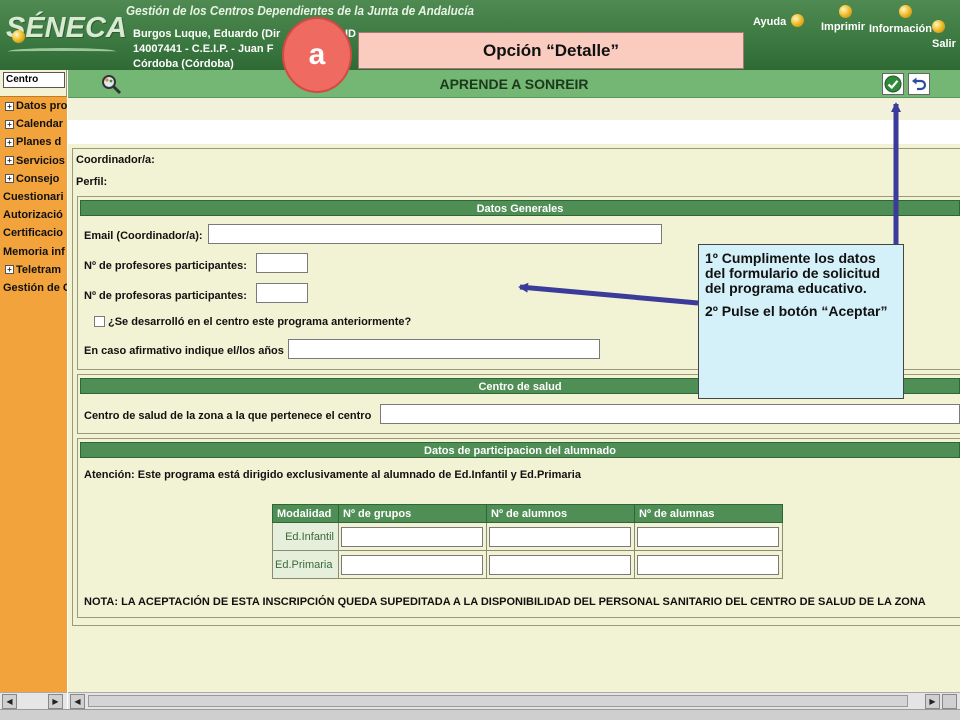 The image size is (960, 720). I want to click on scroll-corner, so click(949, 701).